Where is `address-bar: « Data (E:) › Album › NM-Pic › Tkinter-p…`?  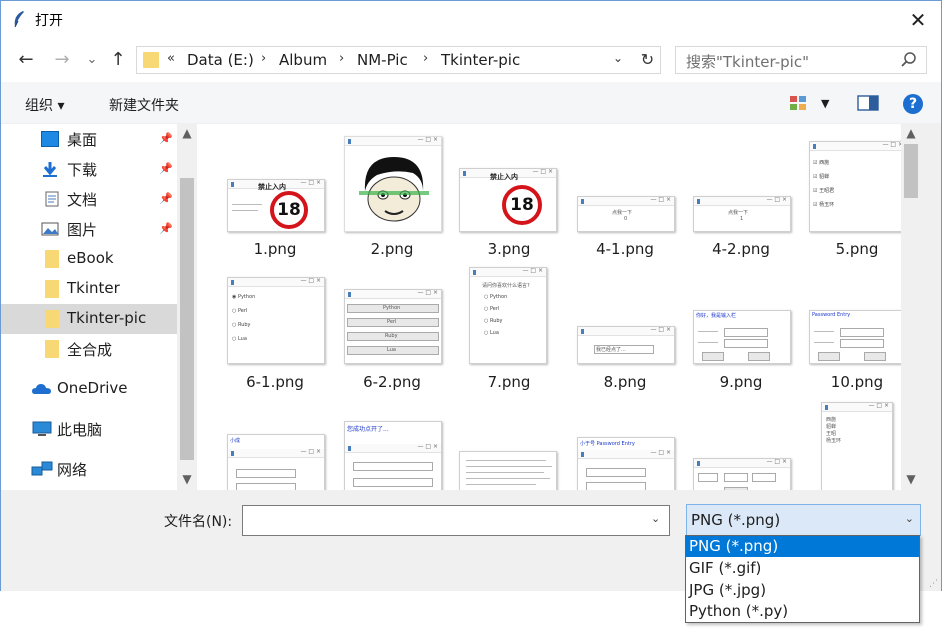 address-bar: « Data (E:) › Album › NM-Pic › Tkinter-p… is located at coordinates (398, 60).